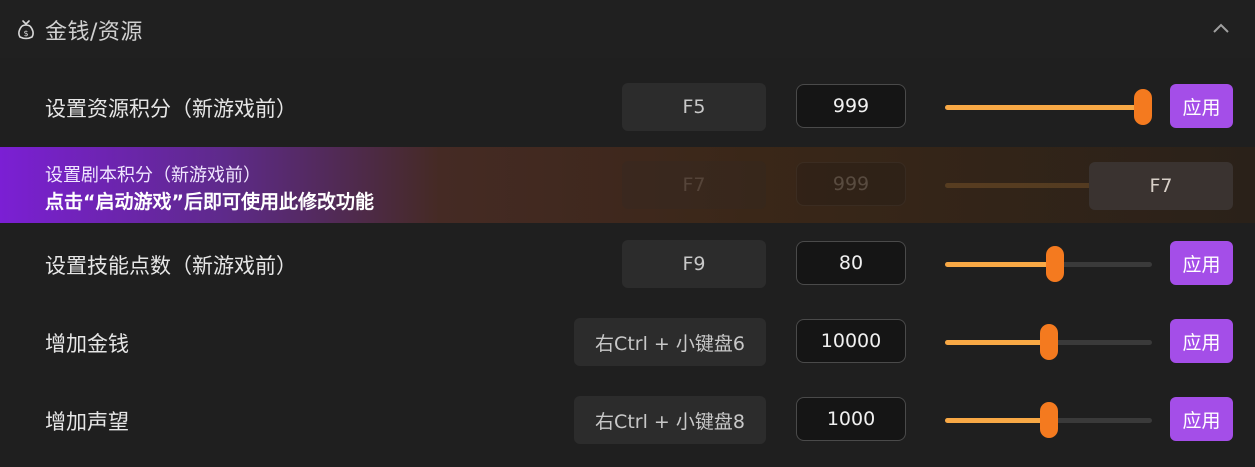  I want to click on hotkey-badge: F5, so click(694, 107).